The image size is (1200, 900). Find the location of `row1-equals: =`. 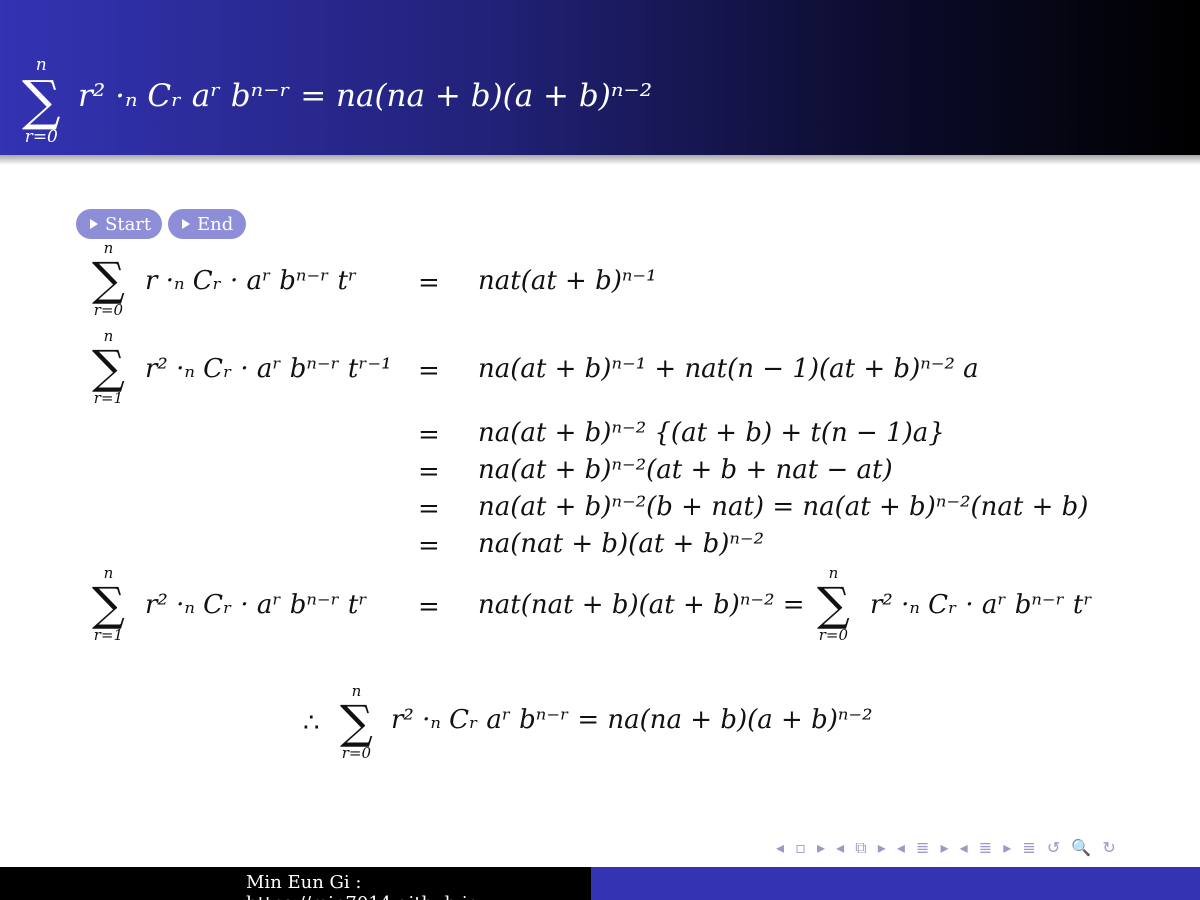

row1-equals: = is located at coordinates (429, 283).